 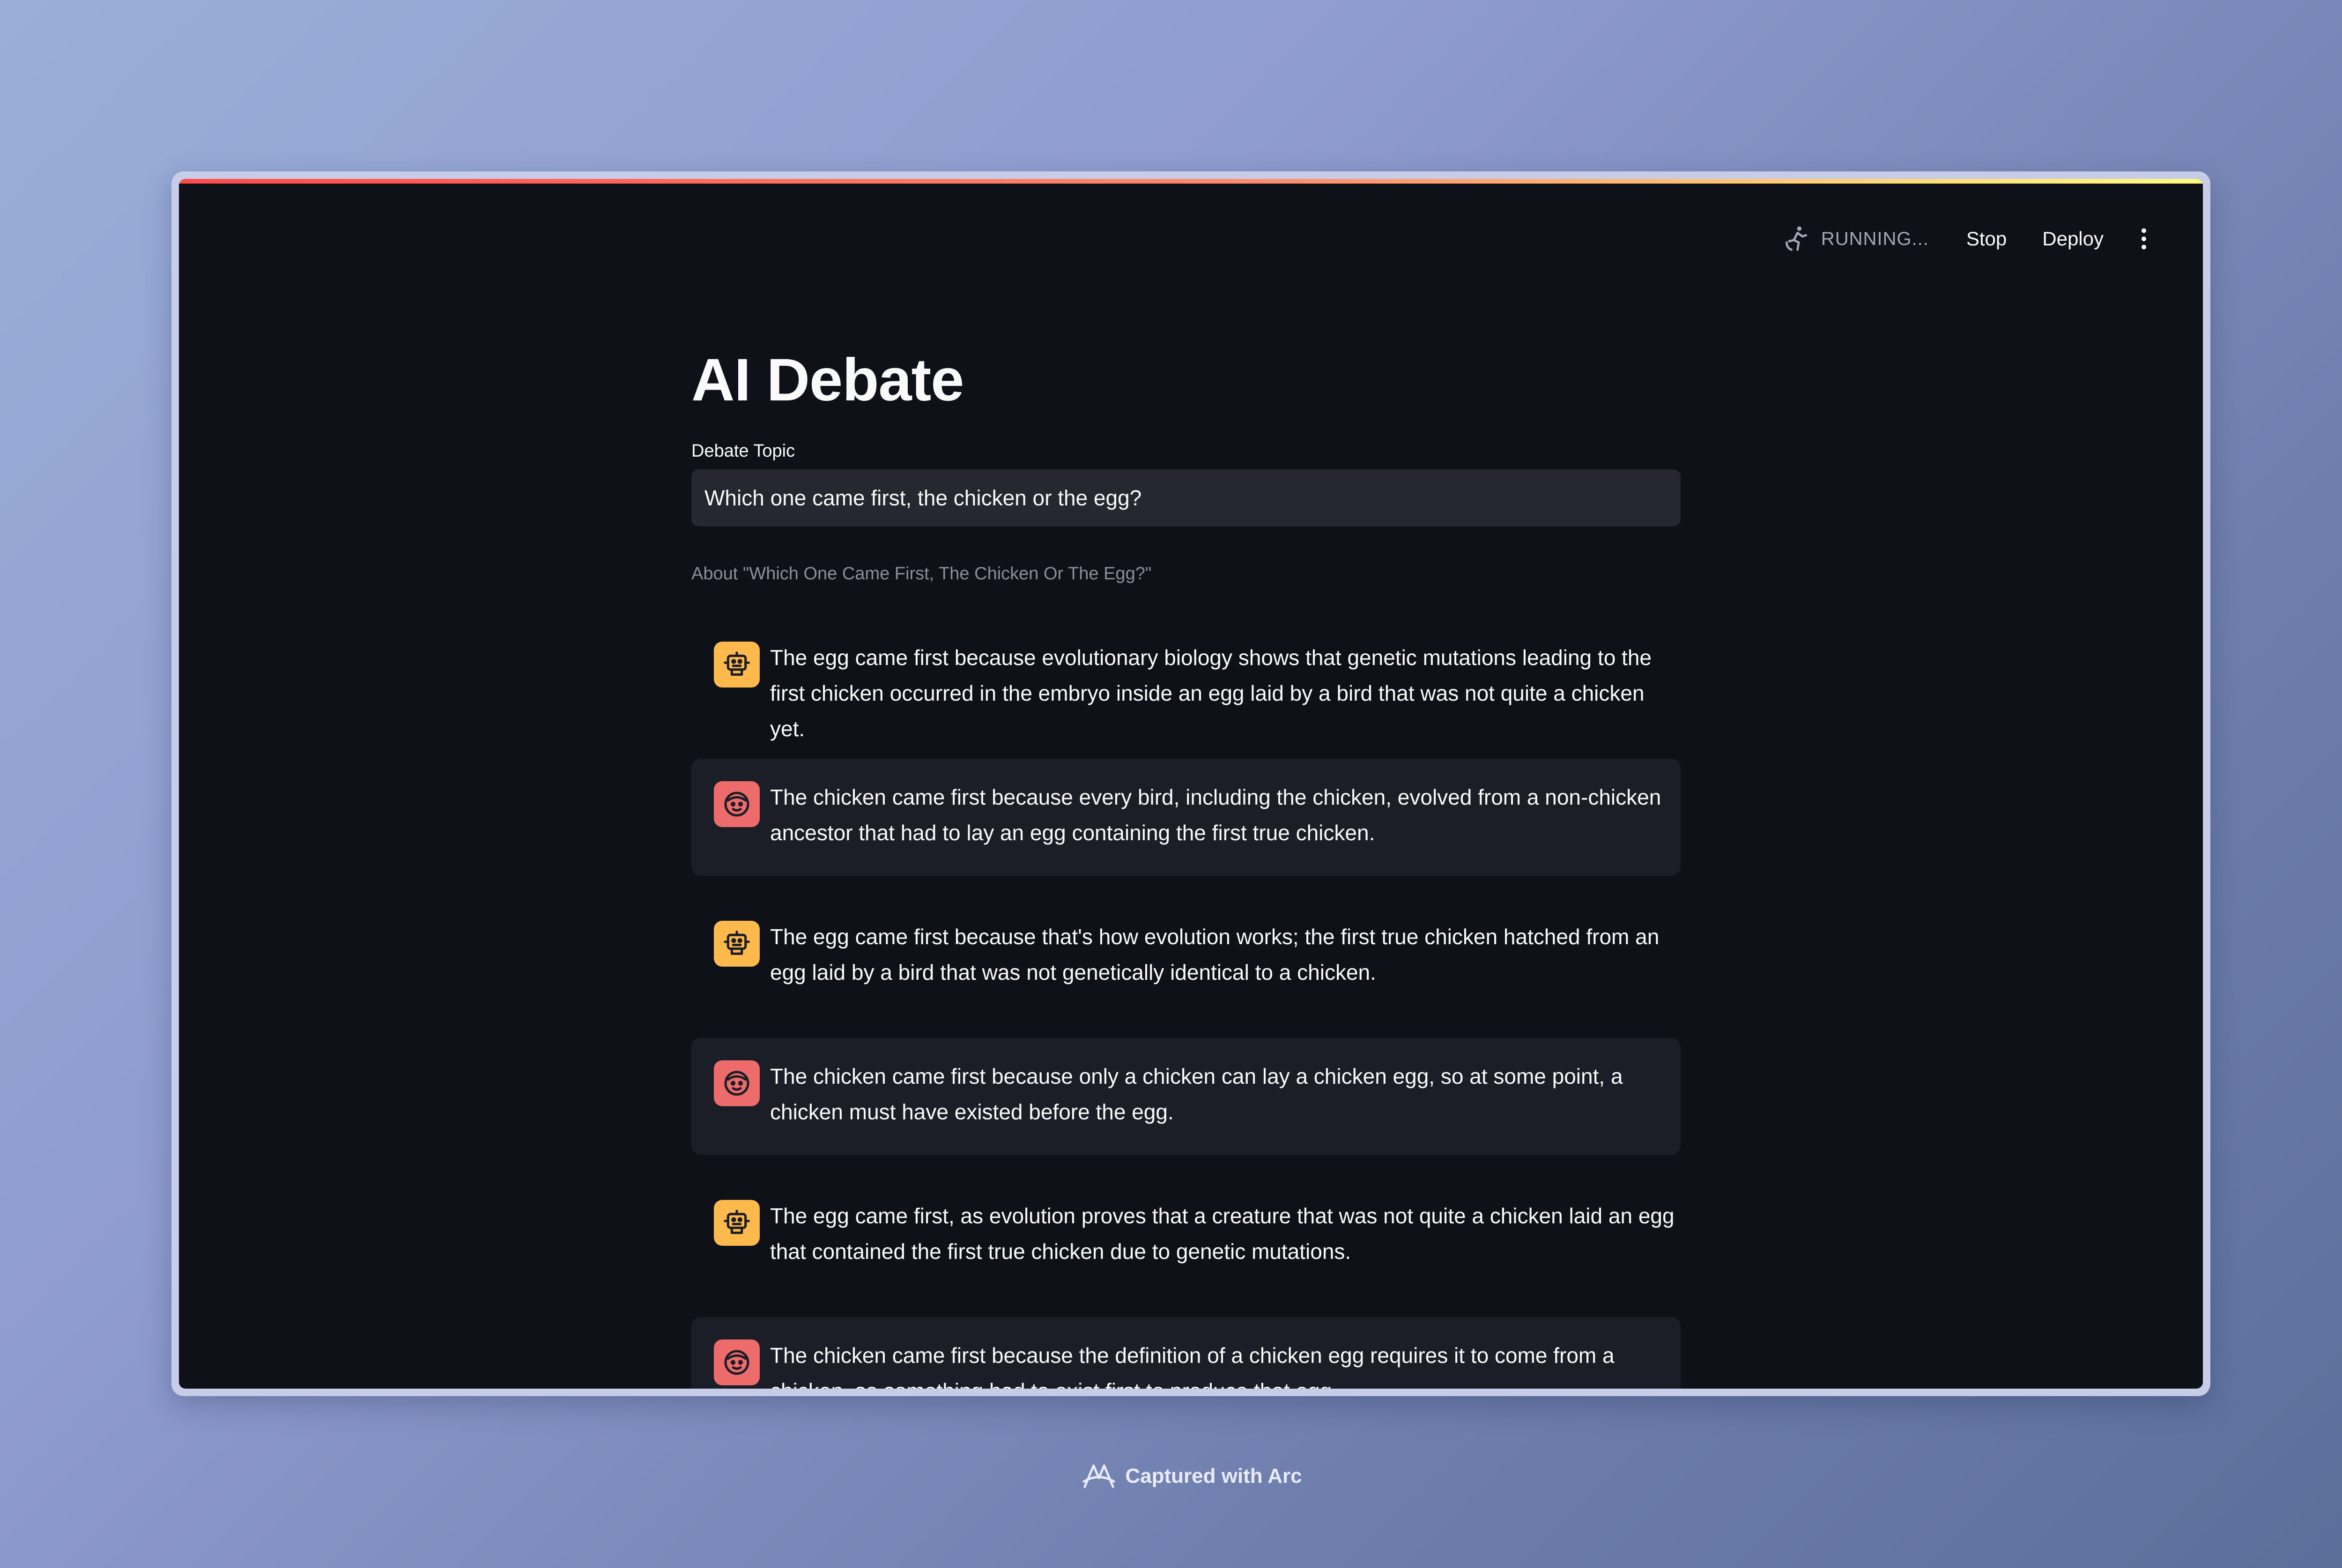 I want to click on page-title: AI Debate, so click(x=827, y=380).